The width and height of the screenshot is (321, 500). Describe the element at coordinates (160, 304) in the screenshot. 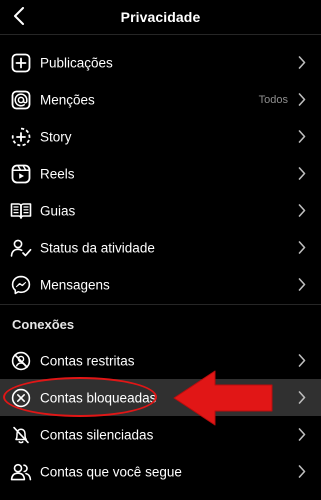

I see `section-divider` at that location.